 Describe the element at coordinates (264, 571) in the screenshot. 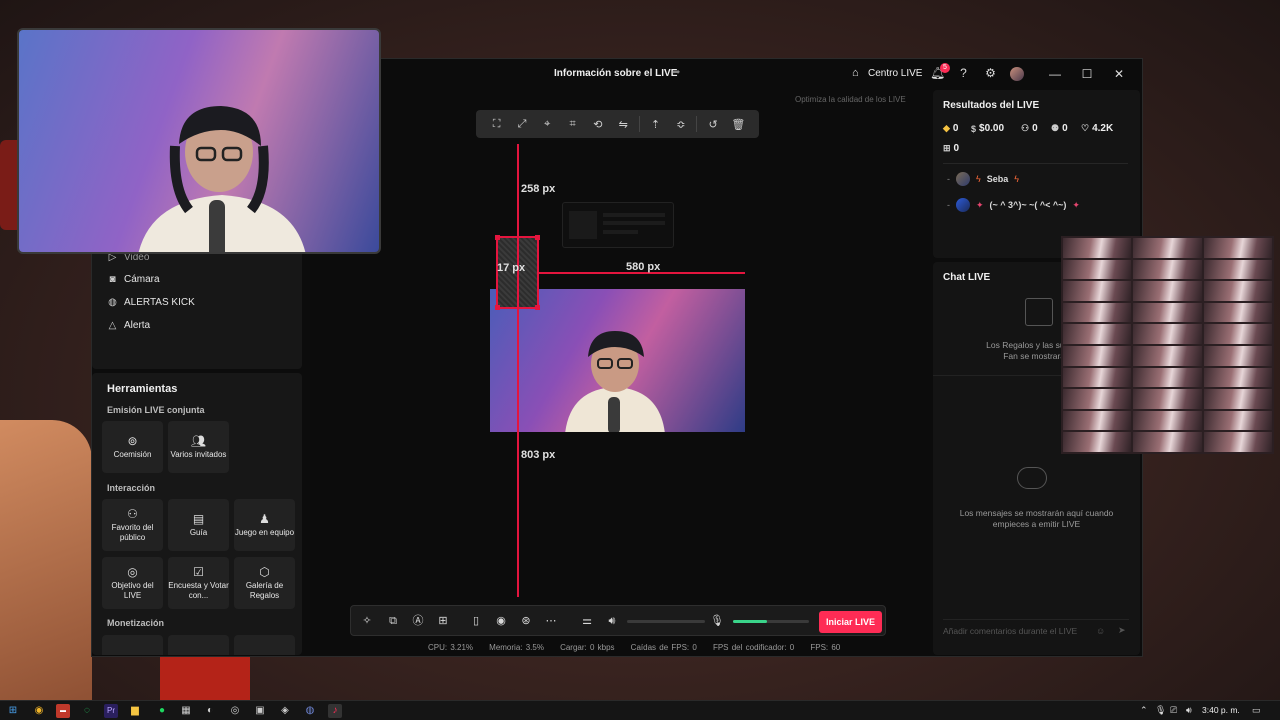

I see `gift-gallery-icon: ⬡` at that location.